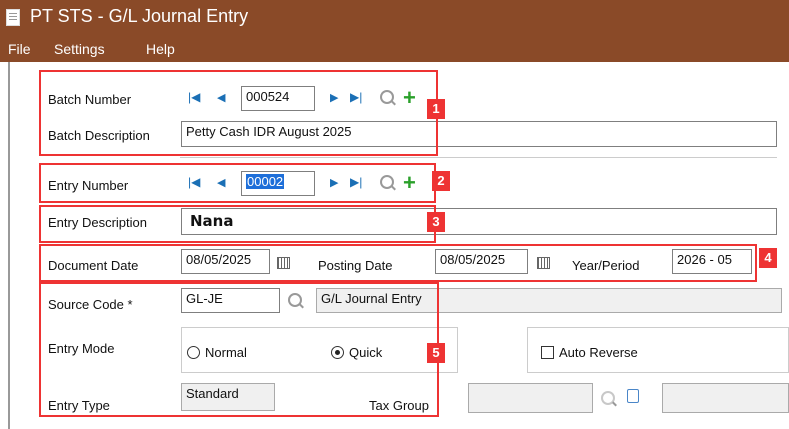 This screenshot has width=789, height=429. I want to click on window-title: PT STS - G/L Journal Entry, so click(139, 16).